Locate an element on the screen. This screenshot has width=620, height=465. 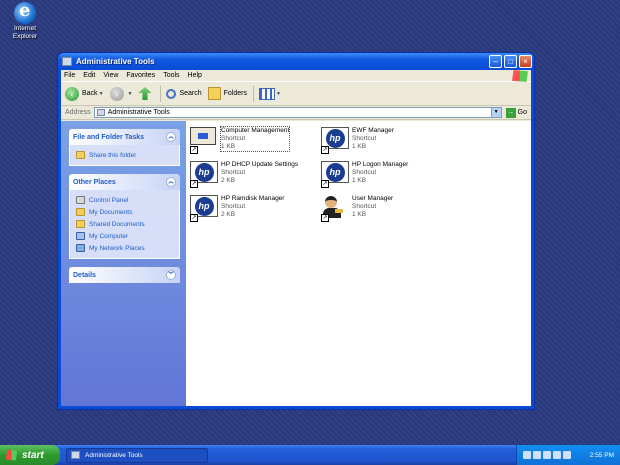
shared-documents-link: Shared Documents is located at coordinates (124, 224).